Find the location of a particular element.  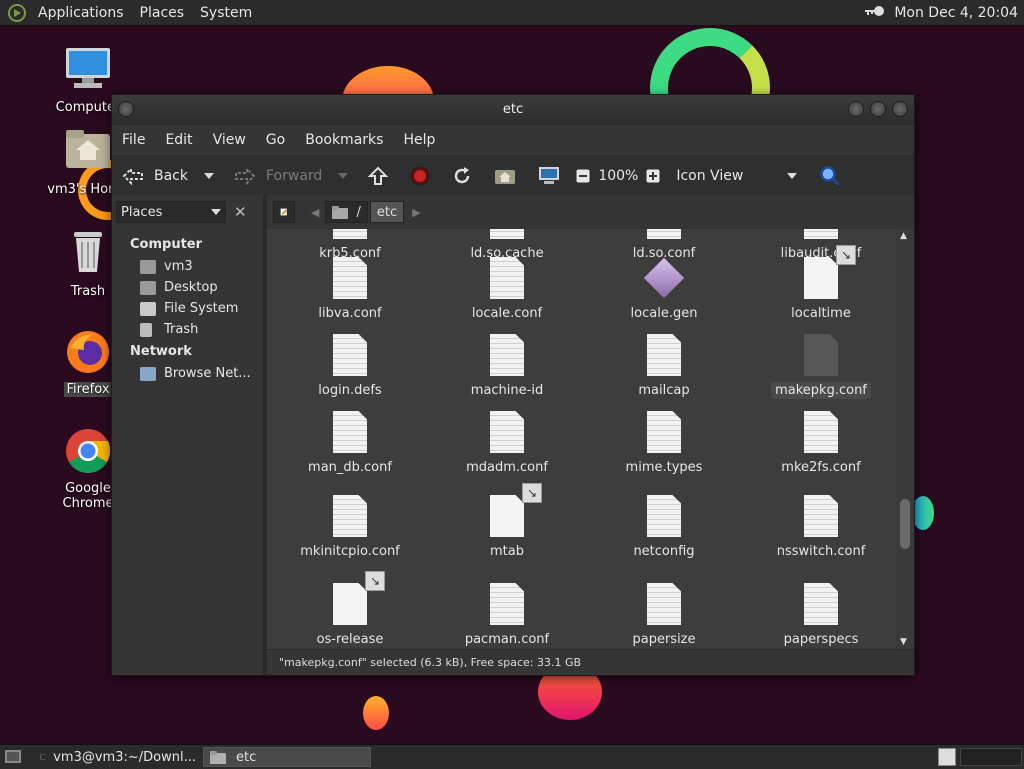

distro-logo-icon is located at coordinates (17, 12).